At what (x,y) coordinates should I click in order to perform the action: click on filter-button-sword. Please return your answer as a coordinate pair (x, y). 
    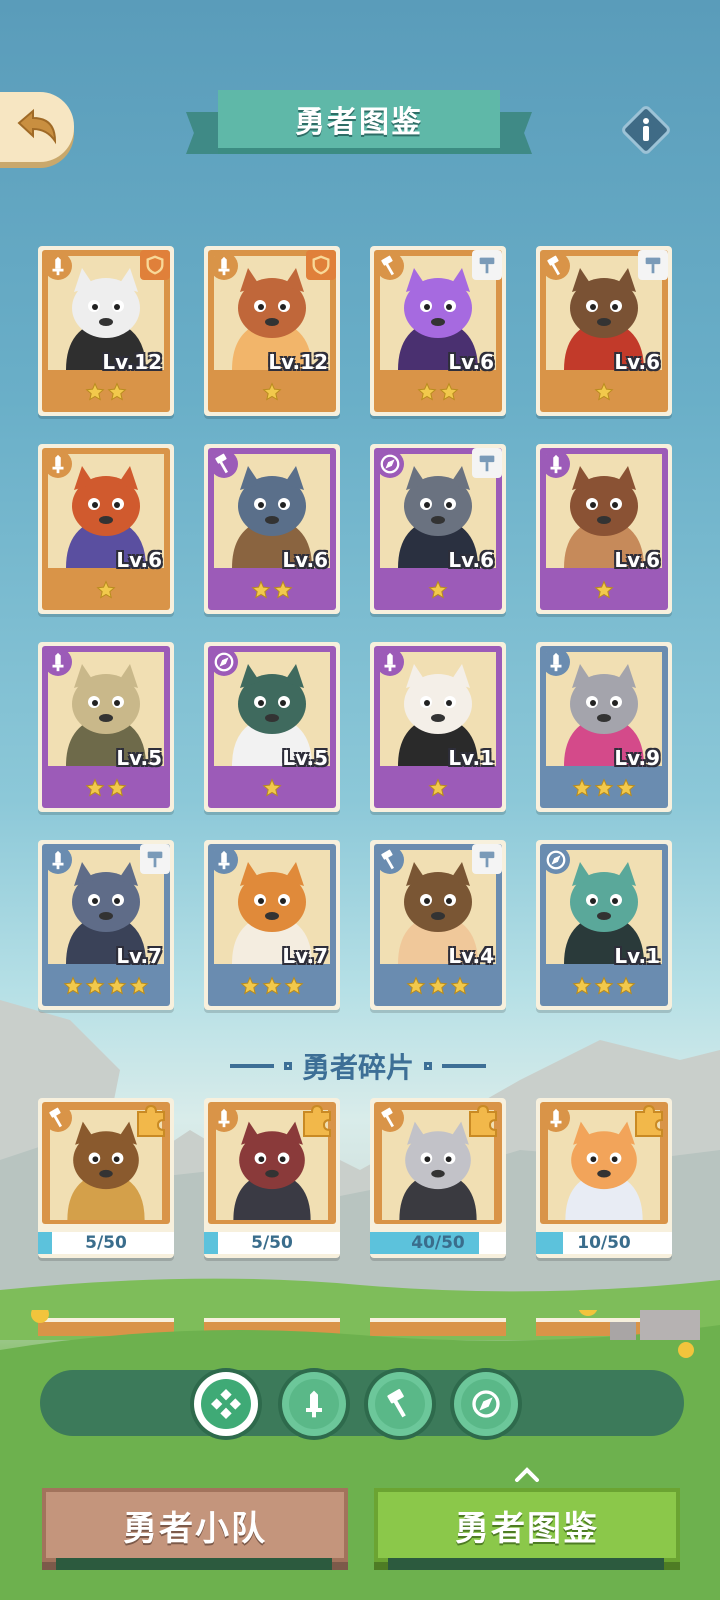
    Looking at the image, I should click on (314, 1404).